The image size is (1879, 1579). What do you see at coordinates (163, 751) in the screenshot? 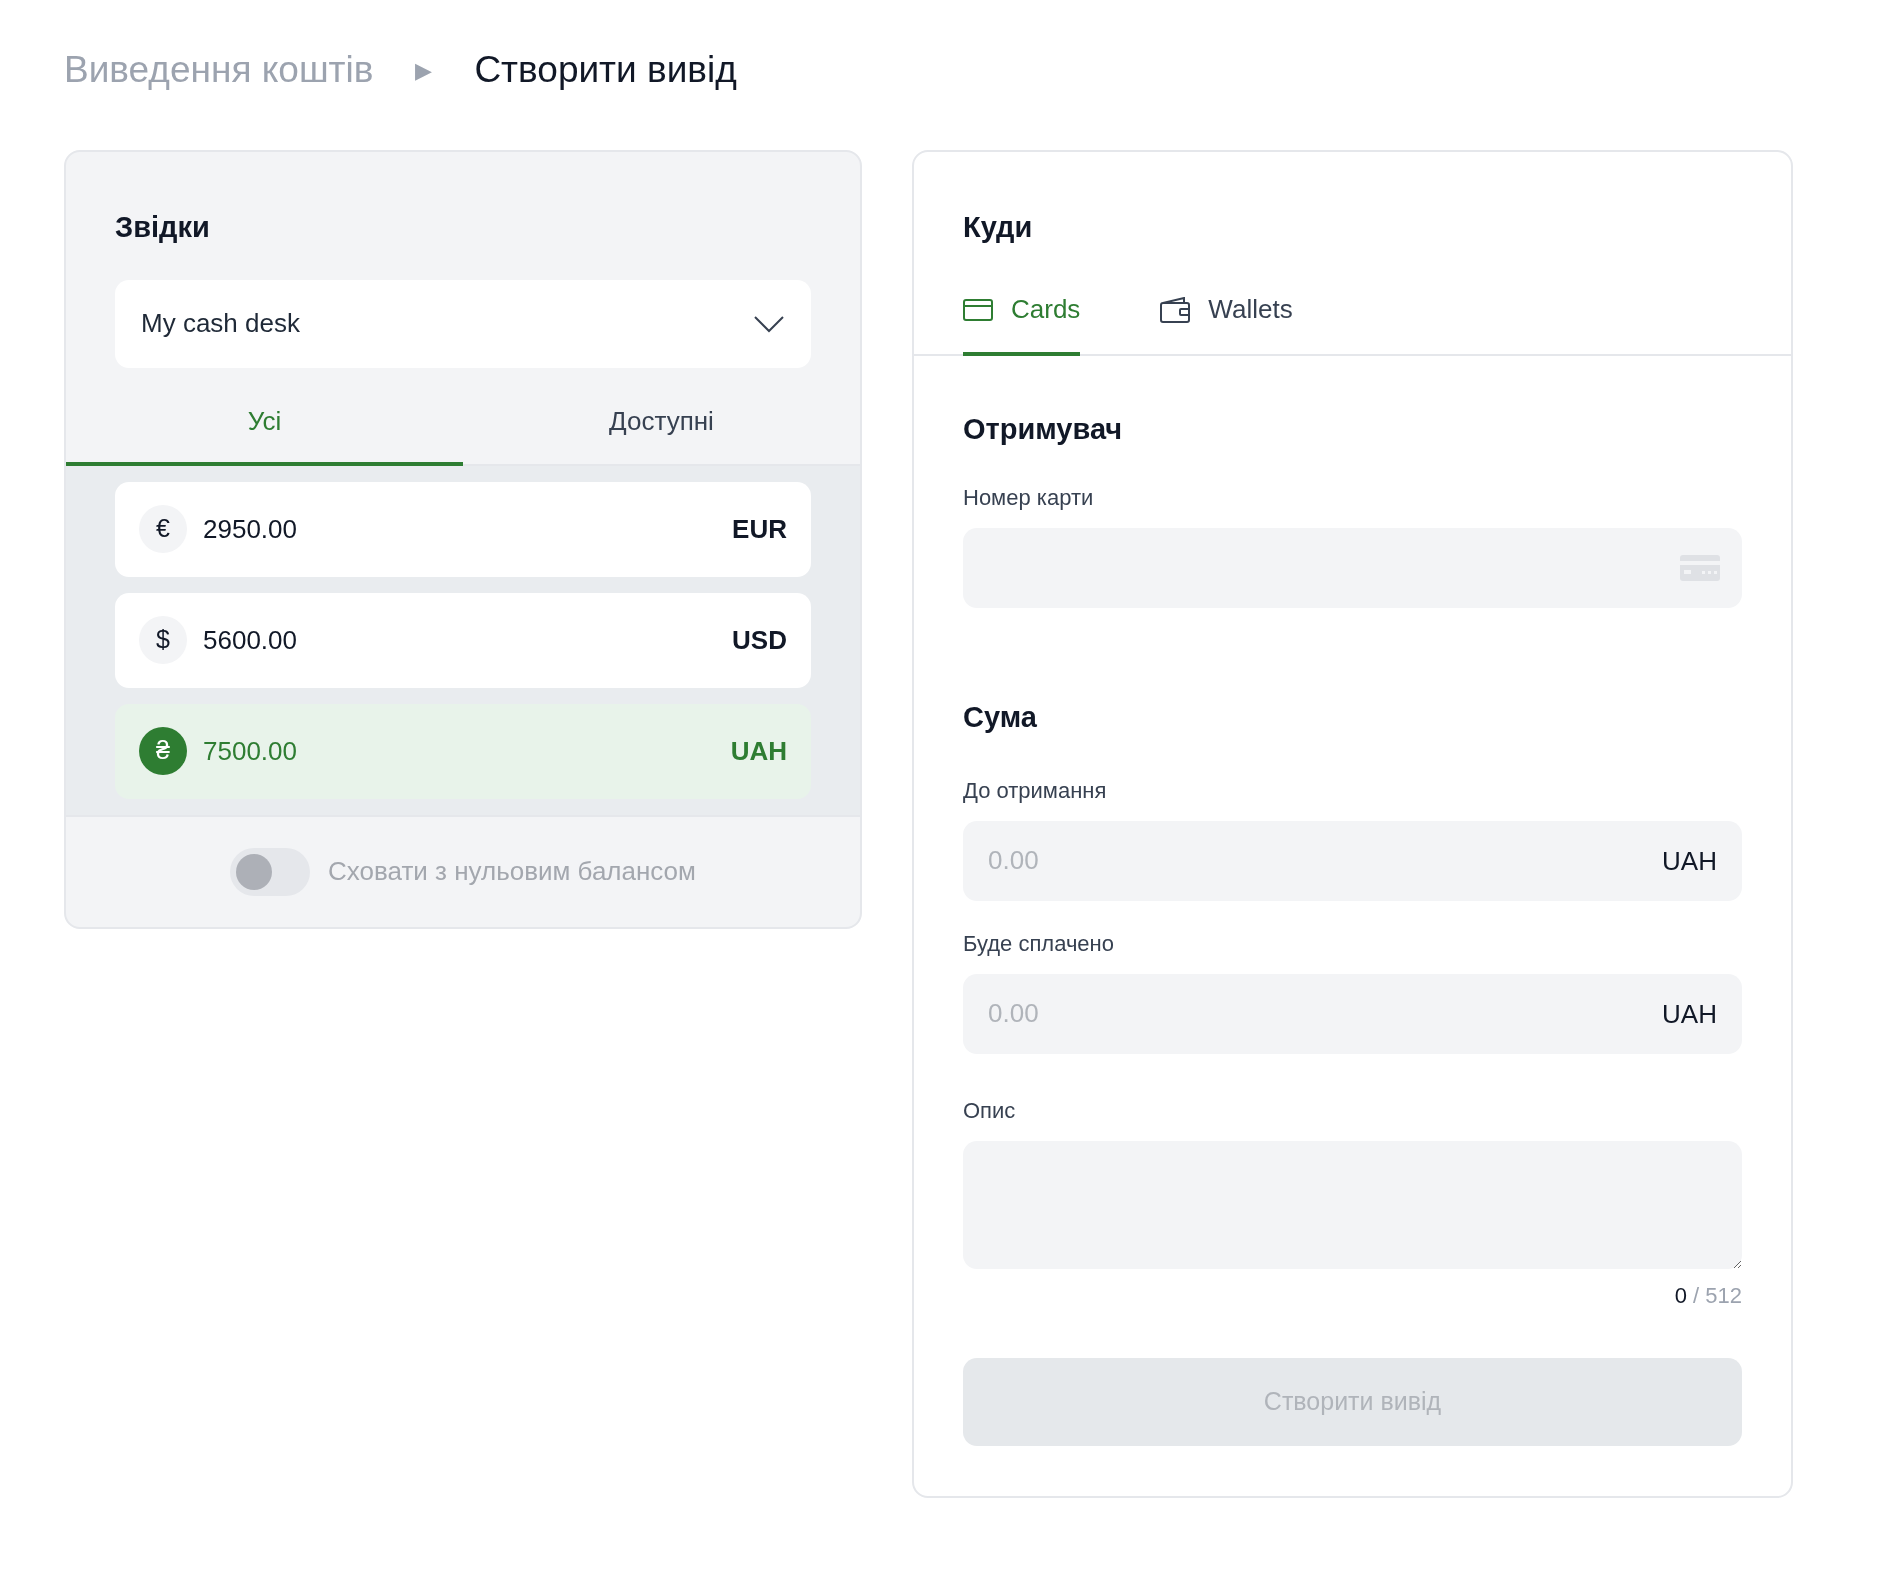
I see `currency-symbol-icon: ₴` at bounding box center [163, 751].